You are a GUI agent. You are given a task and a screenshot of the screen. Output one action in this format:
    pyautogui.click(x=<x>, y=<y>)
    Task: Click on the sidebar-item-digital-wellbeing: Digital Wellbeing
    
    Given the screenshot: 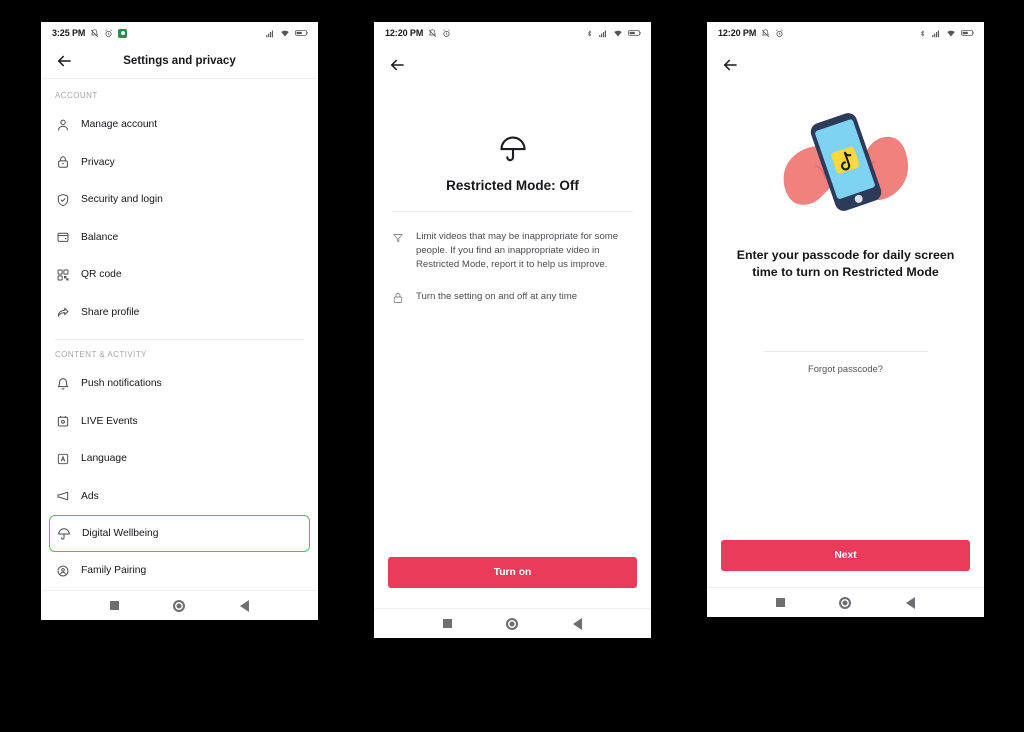 What is the action you would take?
    pyautogui.click(x=179, y=533)
    